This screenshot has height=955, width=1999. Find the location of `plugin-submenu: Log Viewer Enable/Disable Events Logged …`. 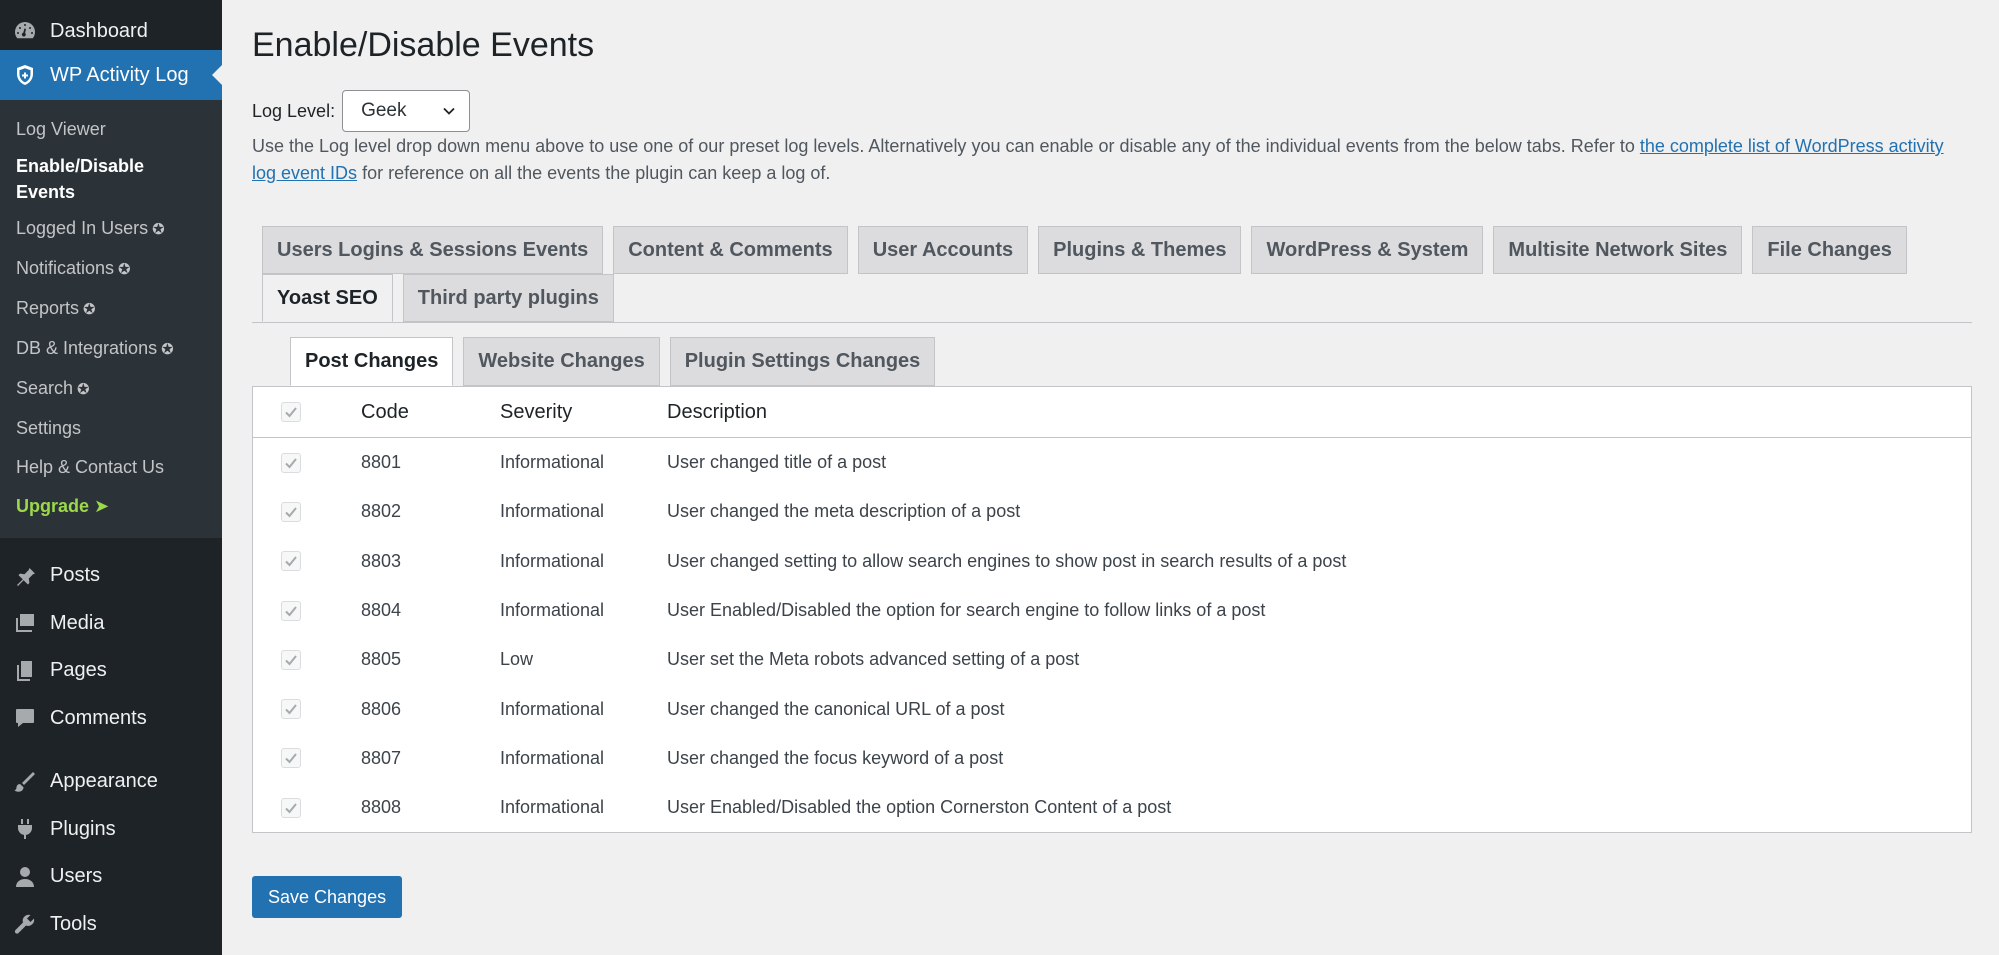

plugin-submenu: Log Viewer Enable/Disable Events Logged … is located at coordinates (111, 319).